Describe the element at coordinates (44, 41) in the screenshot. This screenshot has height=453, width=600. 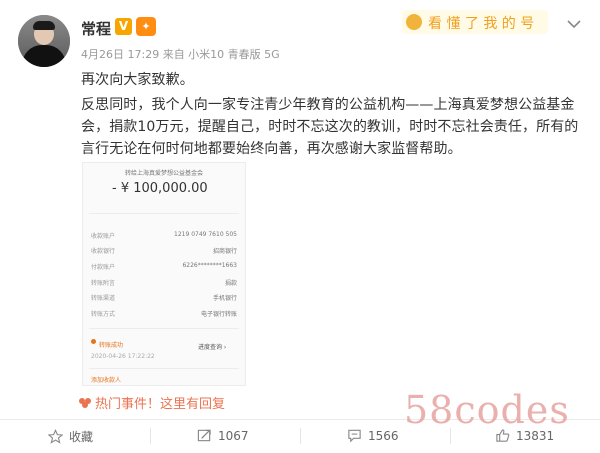
I see `avatar` at that location.